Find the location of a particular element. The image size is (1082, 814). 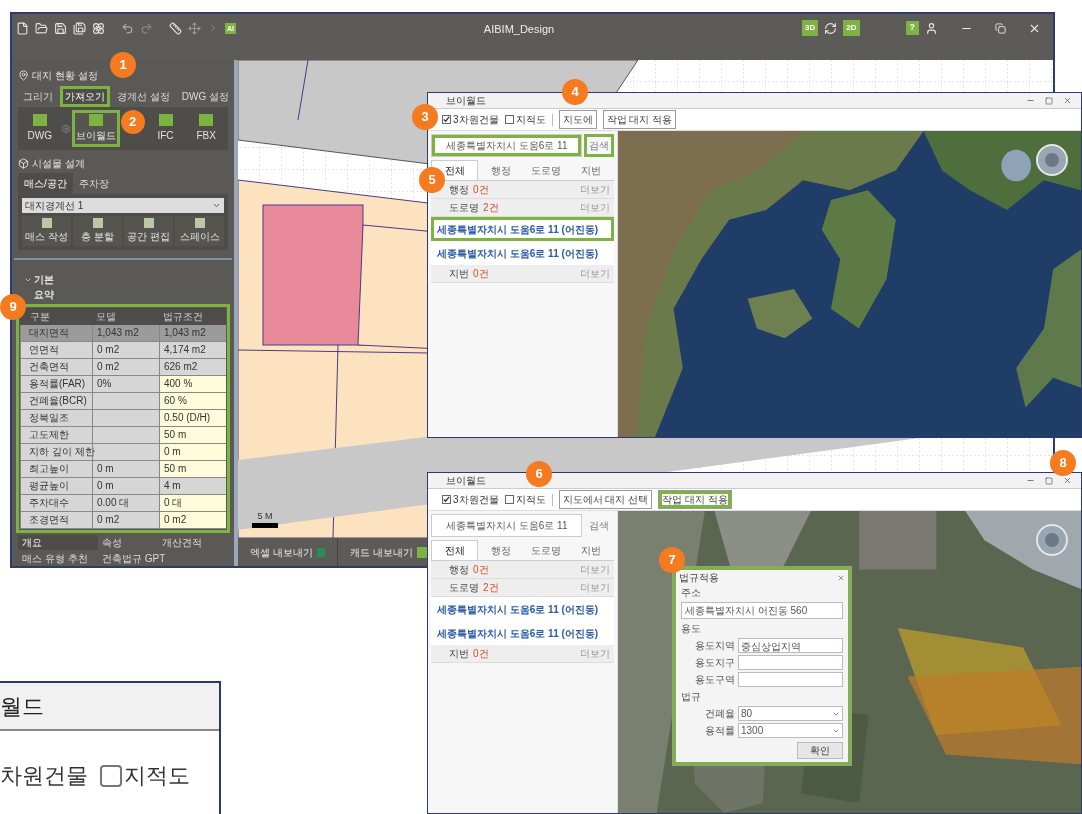

action-button: 지도에 is located at coordinates (577, 119).